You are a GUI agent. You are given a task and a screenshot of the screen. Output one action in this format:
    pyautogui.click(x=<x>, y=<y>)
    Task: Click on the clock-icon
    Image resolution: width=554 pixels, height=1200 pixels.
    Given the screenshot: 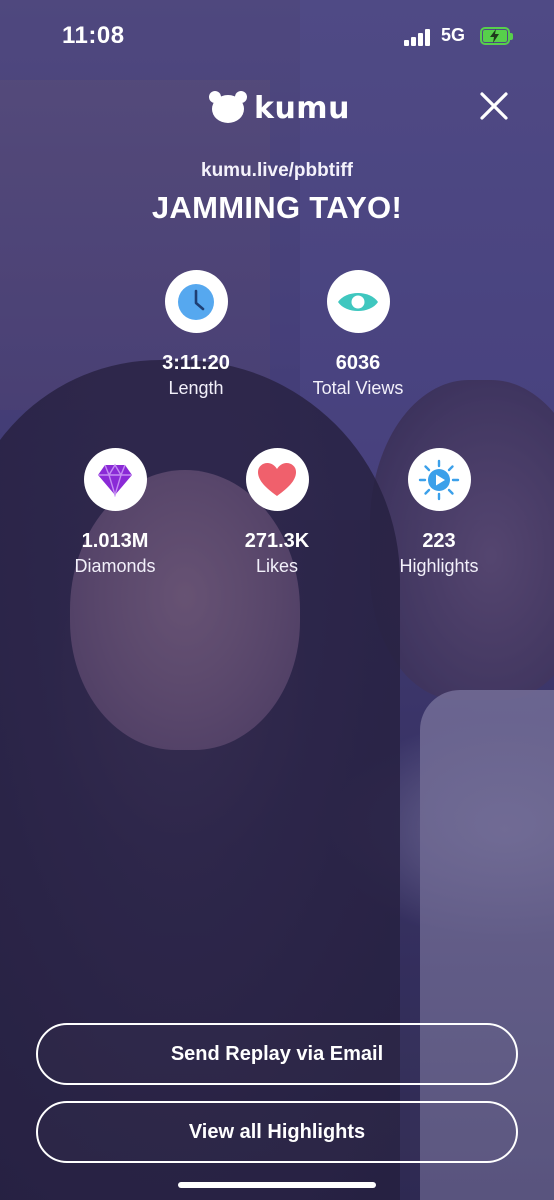 What is the action you would take?
    pyautogui.click(x=196, y=301)
    